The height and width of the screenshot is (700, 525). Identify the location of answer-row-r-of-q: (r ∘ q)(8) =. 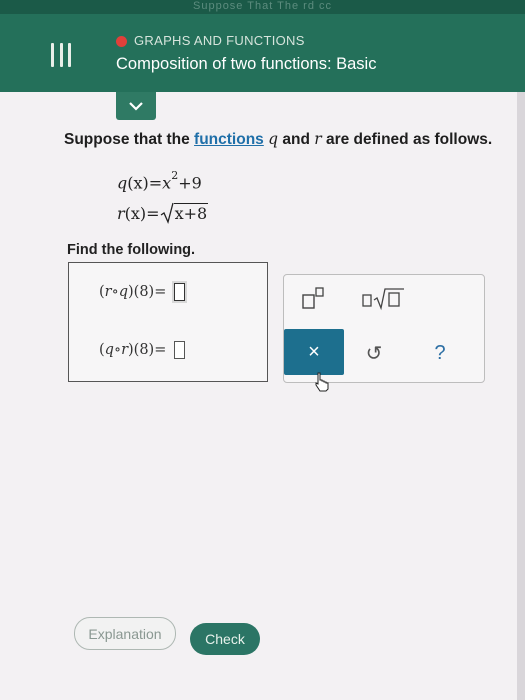
(142, 292).